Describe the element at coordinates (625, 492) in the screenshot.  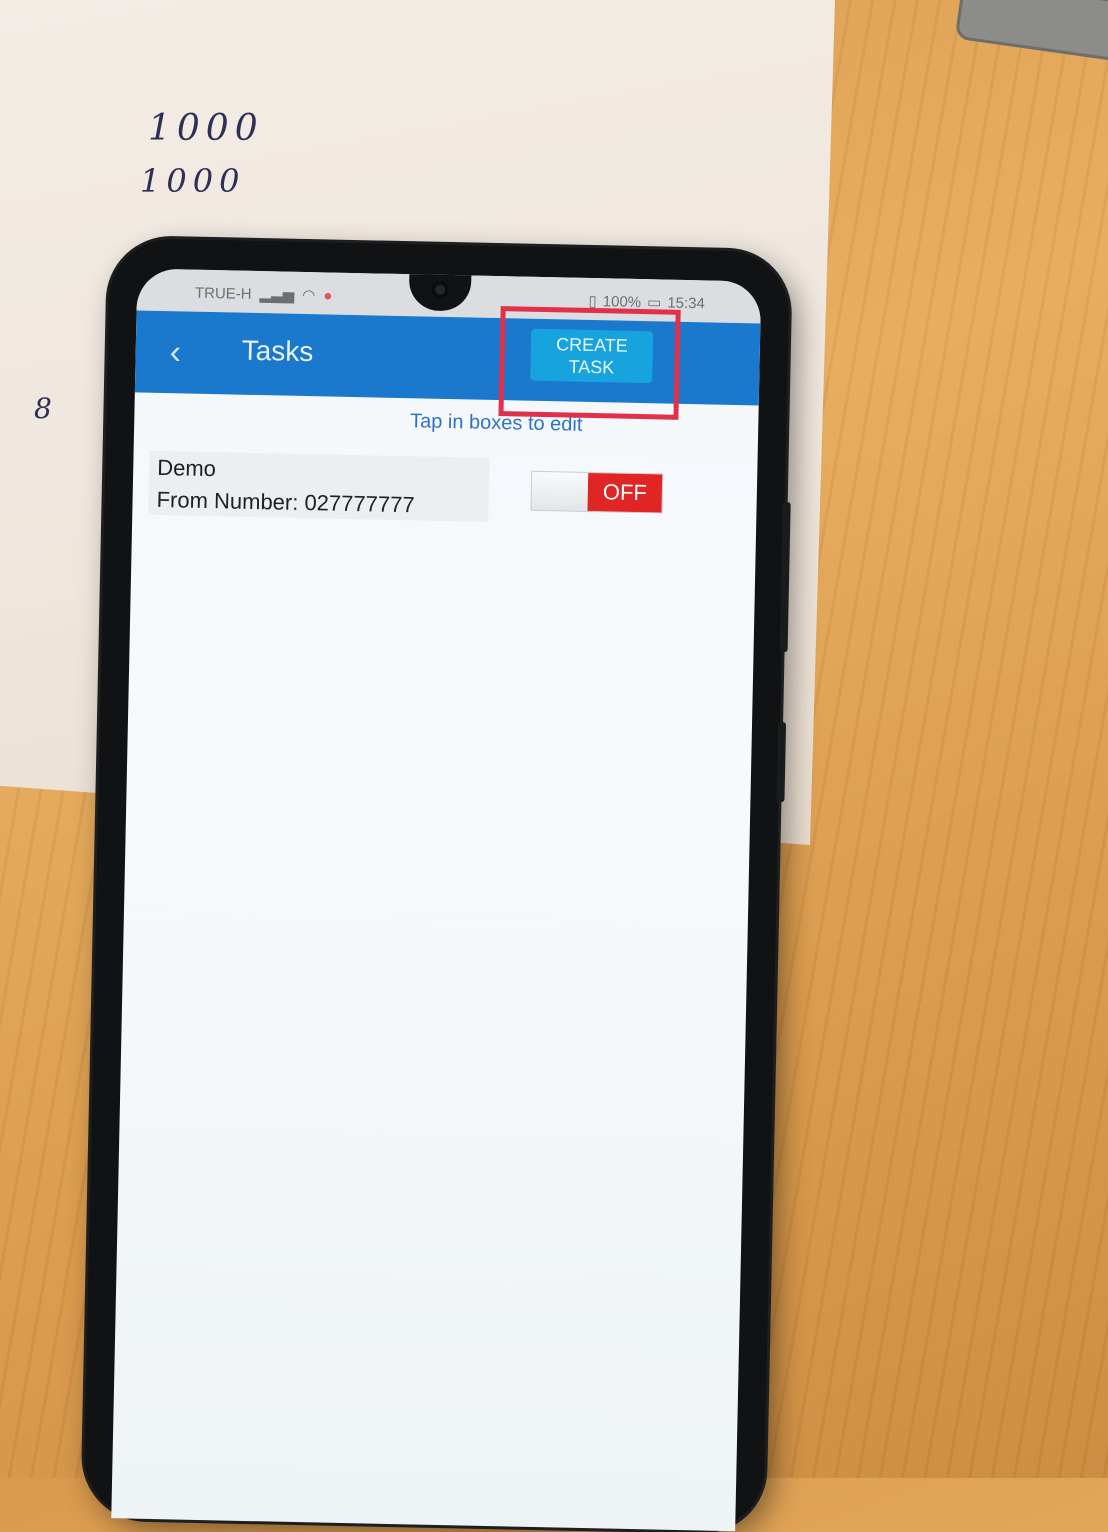
I see `toggle-off-label: OFF` at that location.